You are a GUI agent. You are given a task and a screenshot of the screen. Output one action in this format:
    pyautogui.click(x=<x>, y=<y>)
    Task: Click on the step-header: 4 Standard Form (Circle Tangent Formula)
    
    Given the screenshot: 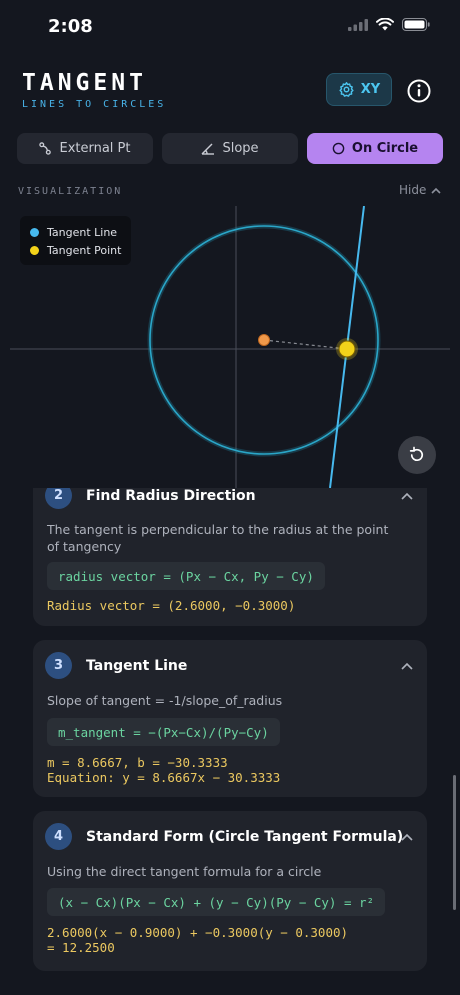 What is the action you would take?
    pyautogui.click(x=224, y=836)
    